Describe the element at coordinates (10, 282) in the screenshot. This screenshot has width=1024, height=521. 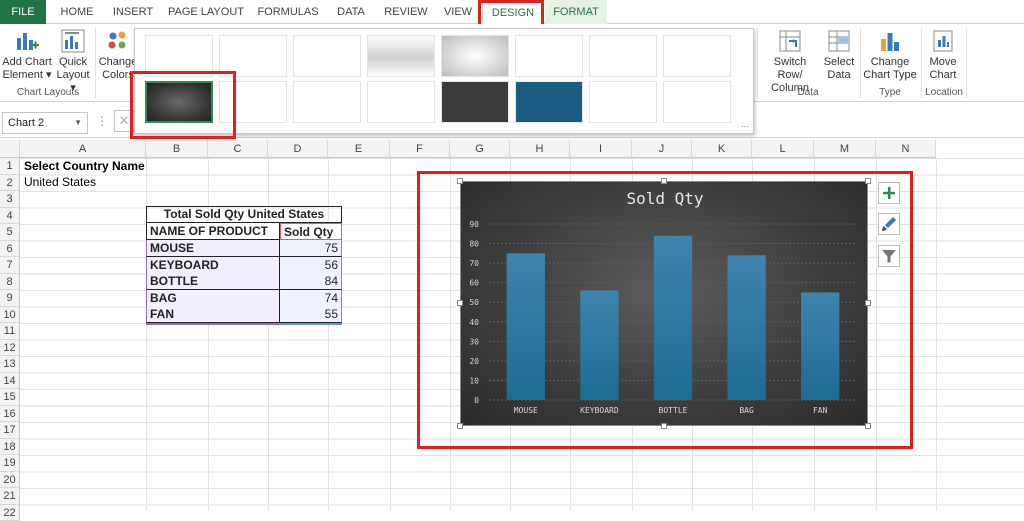
I see `row-header-8: 8` at that location.